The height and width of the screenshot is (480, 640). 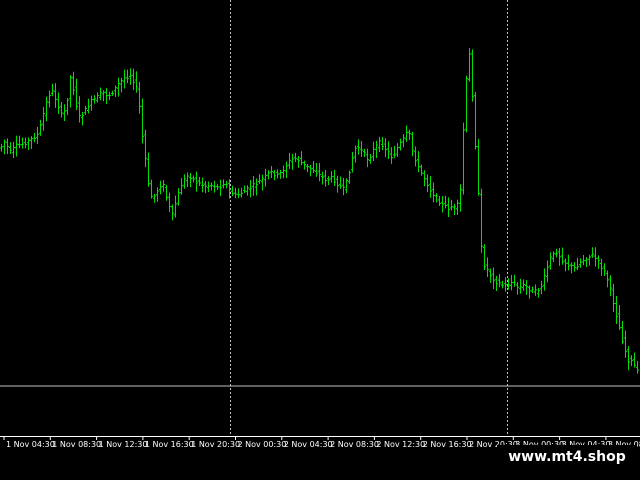 What do you see at coordinates (567, 457) in the screenshot?
I see `watermark-url: www.mt4.shop` at bounding box center [567, 457].